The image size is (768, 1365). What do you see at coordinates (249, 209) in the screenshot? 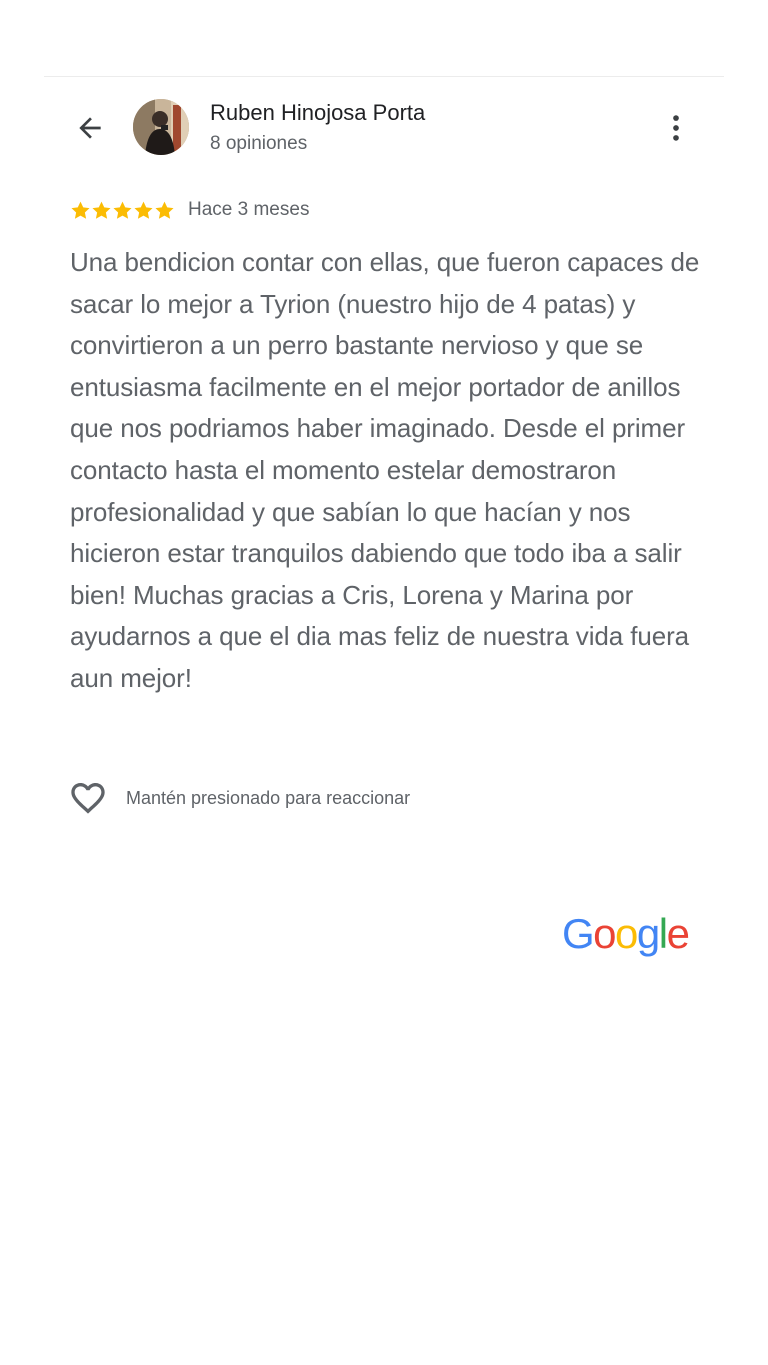
I see `review-date: Hace 3 meses` at bounding box center [249, 209].